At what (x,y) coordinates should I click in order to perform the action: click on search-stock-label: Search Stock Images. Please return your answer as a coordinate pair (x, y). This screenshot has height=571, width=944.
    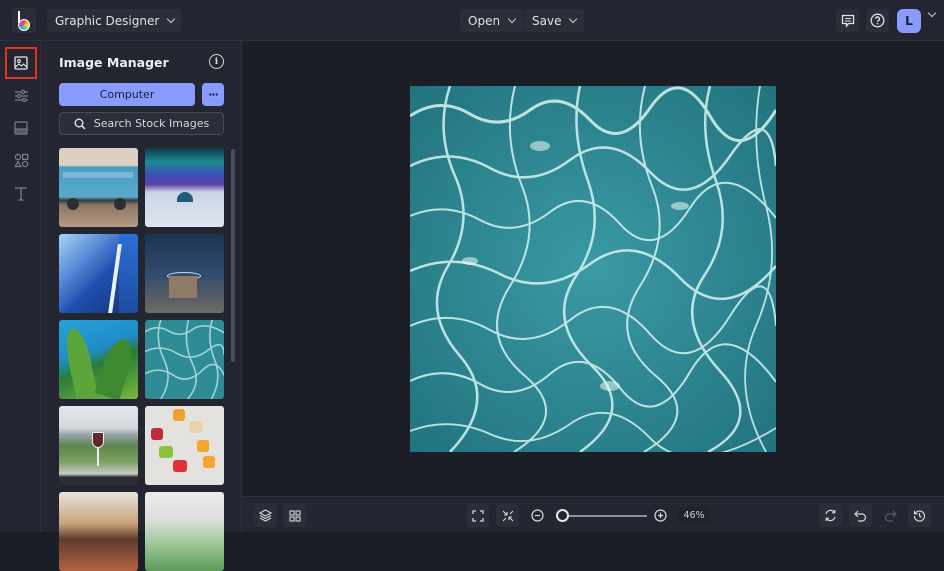
    Looking at the image, I should click on (151, 123).